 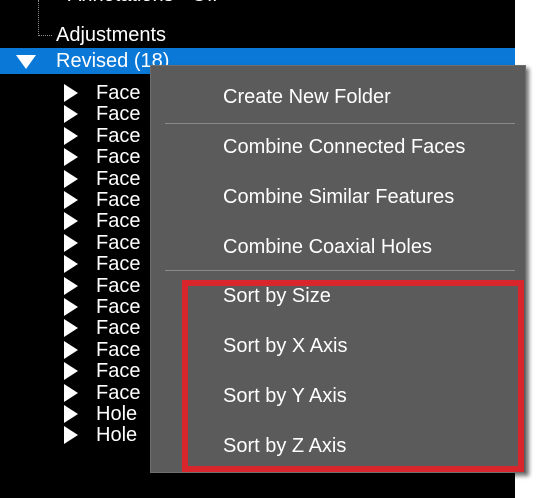 I want to click on menu-item-combine-coaxial-holes: Combine Coaxial Holes, so click(x=339, y=247).